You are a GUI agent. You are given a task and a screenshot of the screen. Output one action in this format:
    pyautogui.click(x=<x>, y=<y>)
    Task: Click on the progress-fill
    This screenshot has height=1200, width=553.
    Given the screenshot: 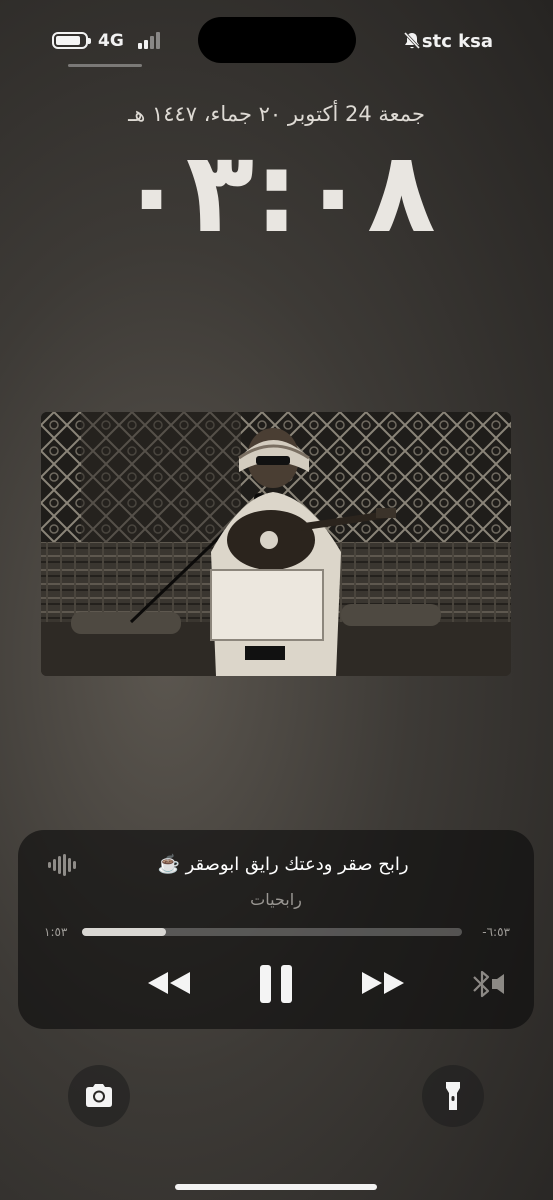 What is the action you would take?
    pyautogui.click(x=124, y=932)
    